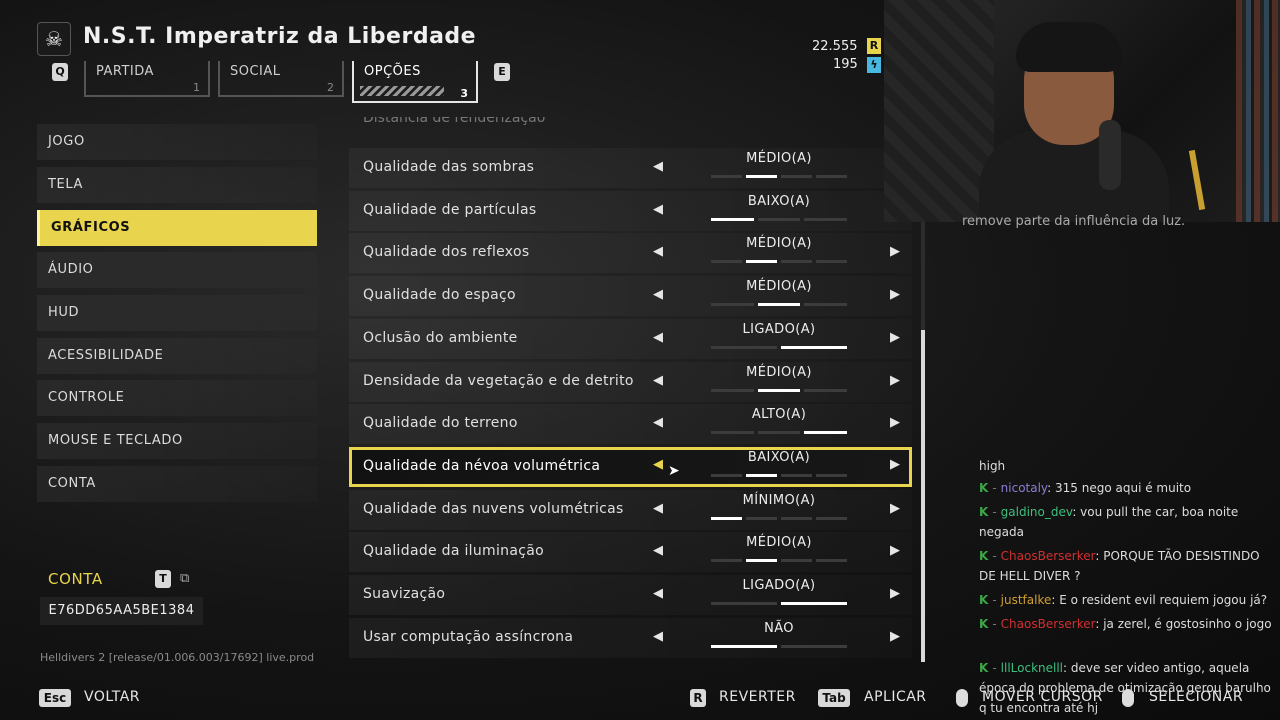  What do you see at coordinates (630, 552) in the screenshot?
I see `settings-row: Qualidade da iluminação ◀ MÉDIO(A) ▶` at bounding box center [630, 552].